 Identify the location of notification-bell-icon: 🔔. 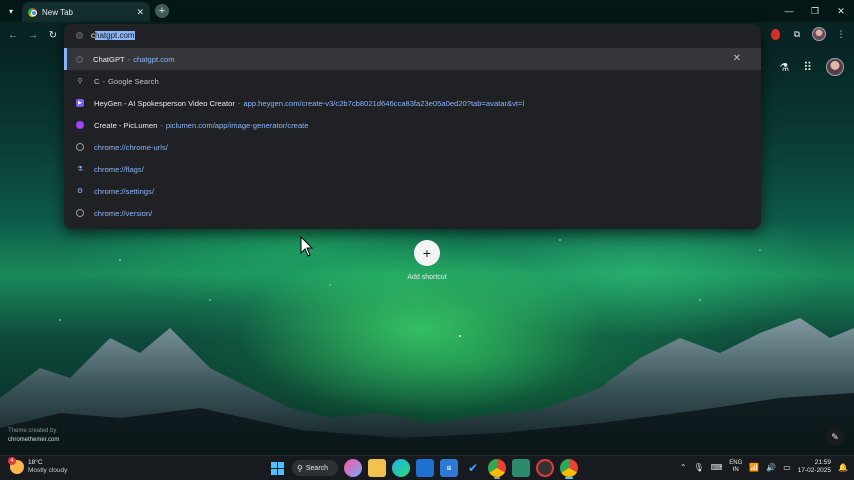
(843, 467).